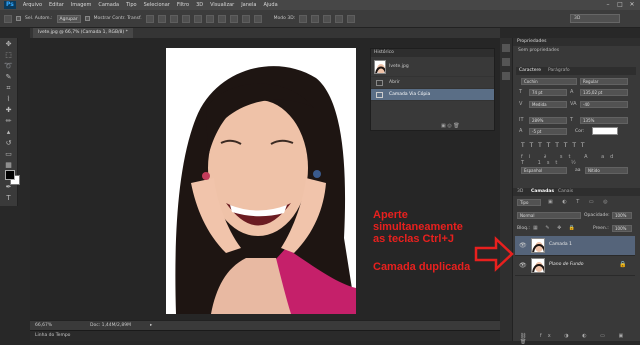 This screenshot has width=640, height=345. I want to click on 3d-rotate-icon, so click(303, 18).